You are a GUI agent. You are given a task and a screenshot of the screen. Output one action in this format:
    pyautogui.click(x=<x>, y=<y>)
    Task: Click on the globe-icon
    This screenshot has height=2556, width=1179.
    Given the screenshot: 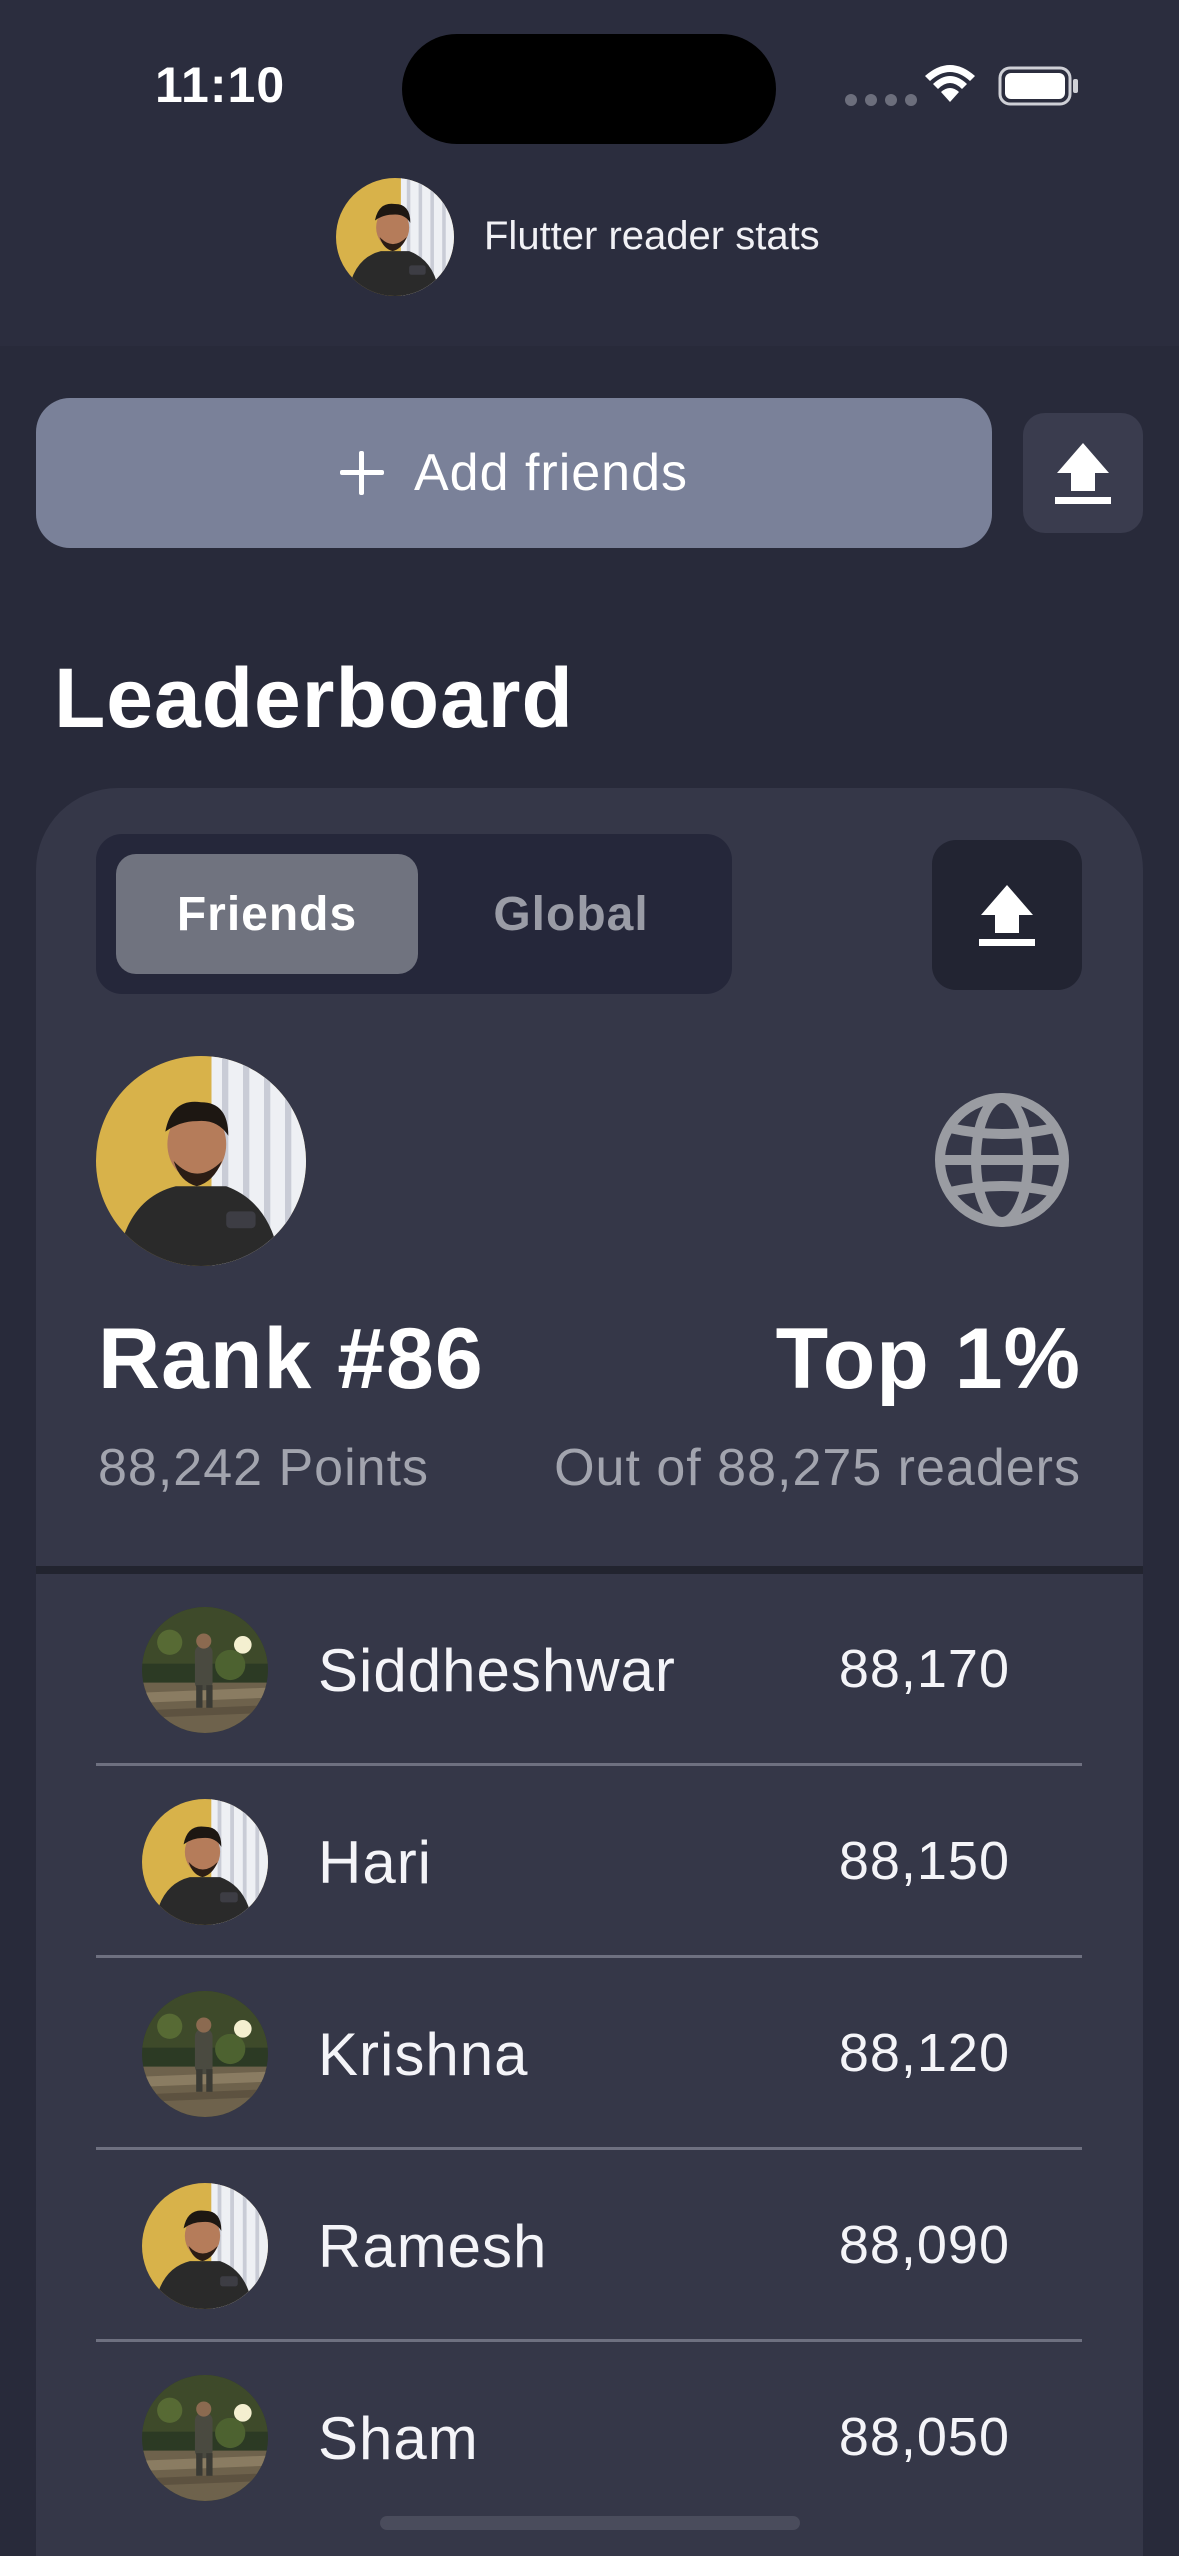 What is the action you would take?
    pyautogui.click(x=1002, y=1160)
    